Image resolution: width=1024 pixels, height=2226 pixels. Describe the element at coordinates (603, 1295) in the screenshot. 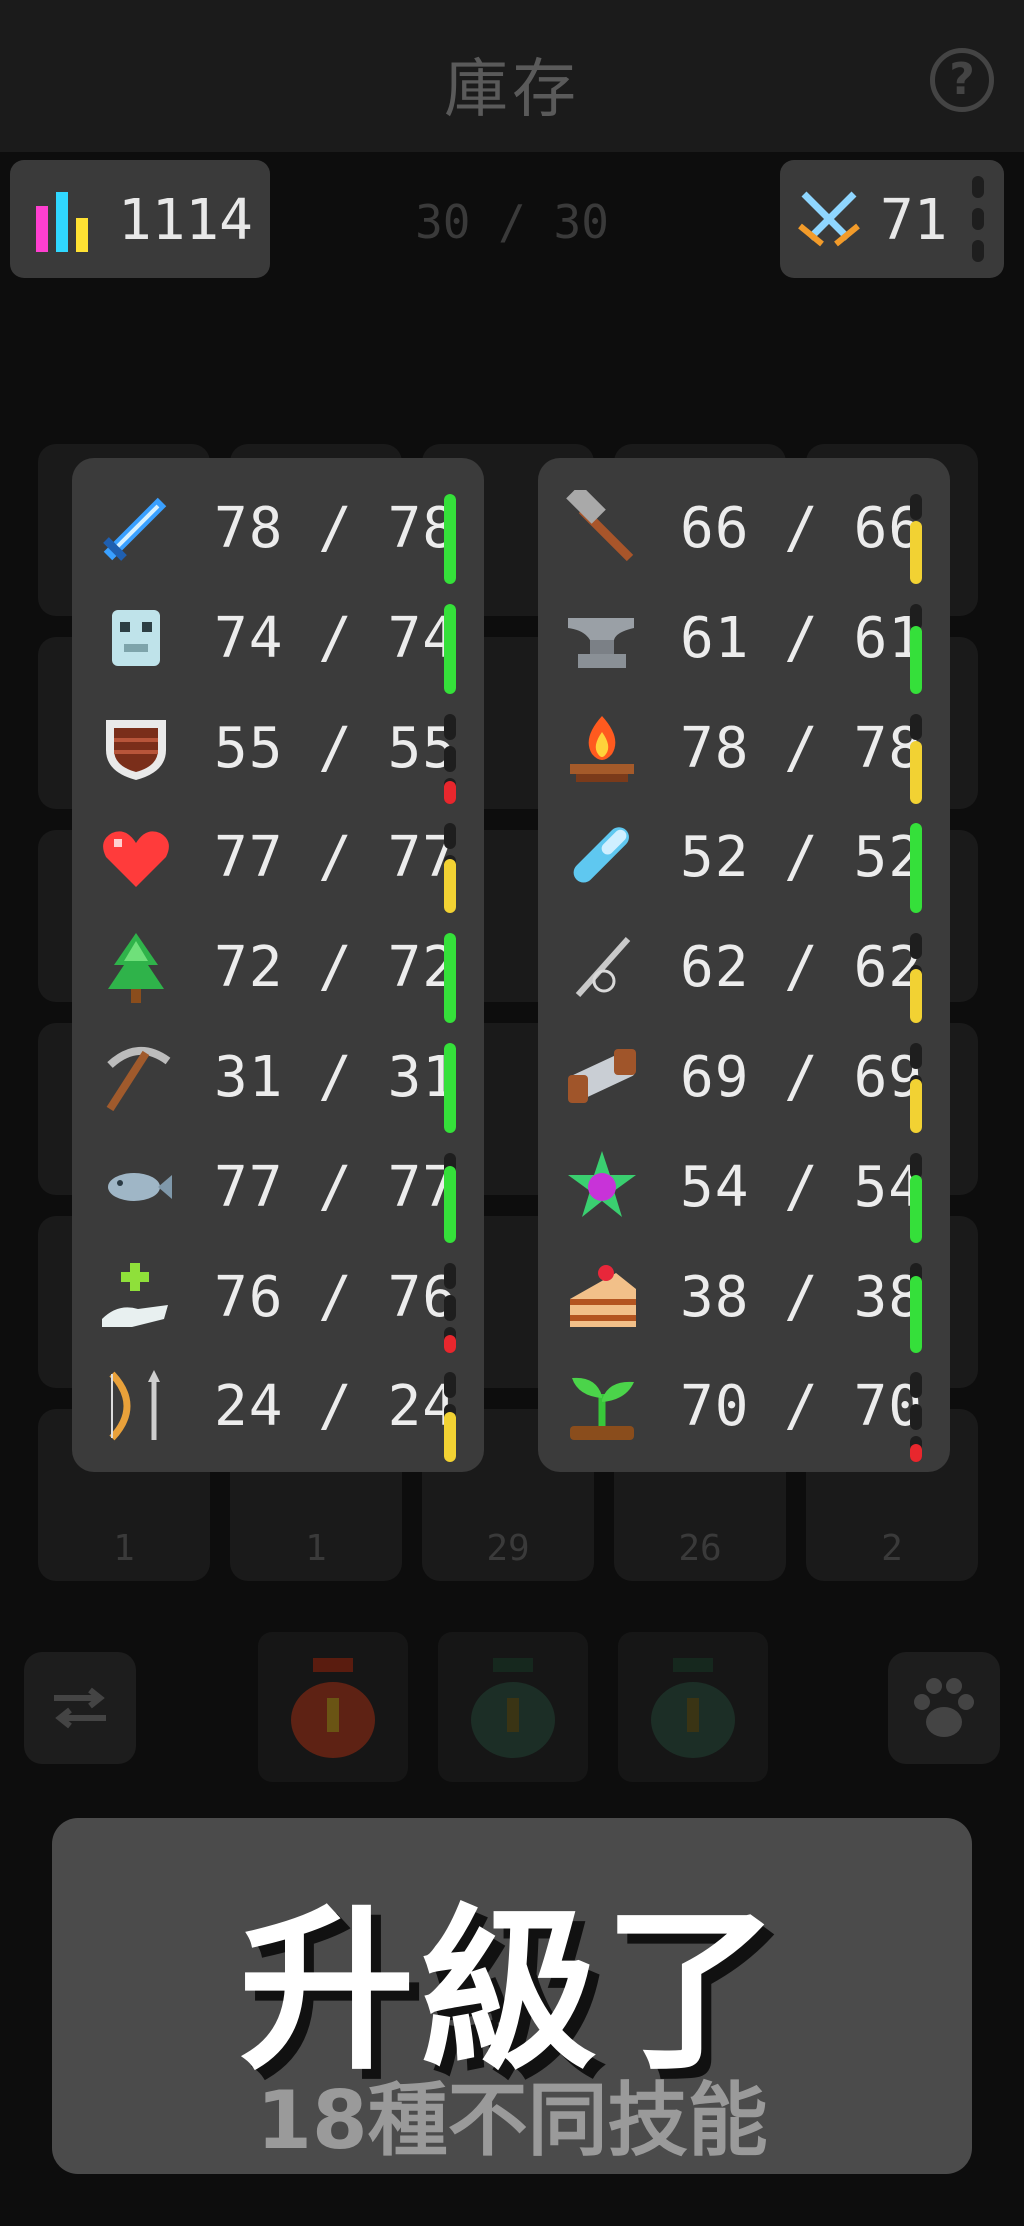

I see `cake-icon` at that location.